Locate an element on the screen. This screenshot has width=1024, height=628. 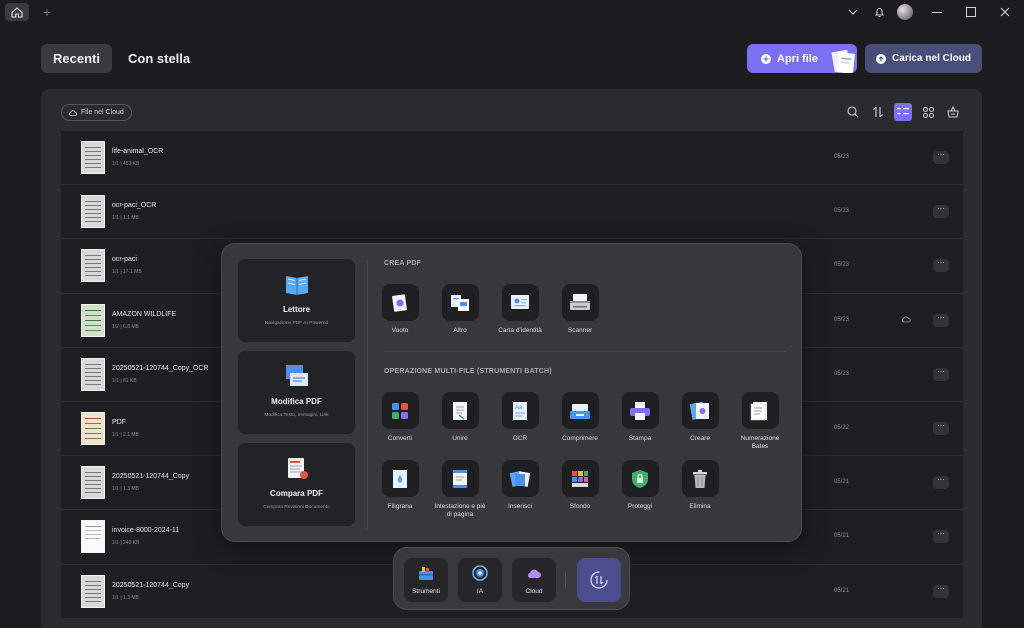
search-icon is located at coordinates (853, 112).